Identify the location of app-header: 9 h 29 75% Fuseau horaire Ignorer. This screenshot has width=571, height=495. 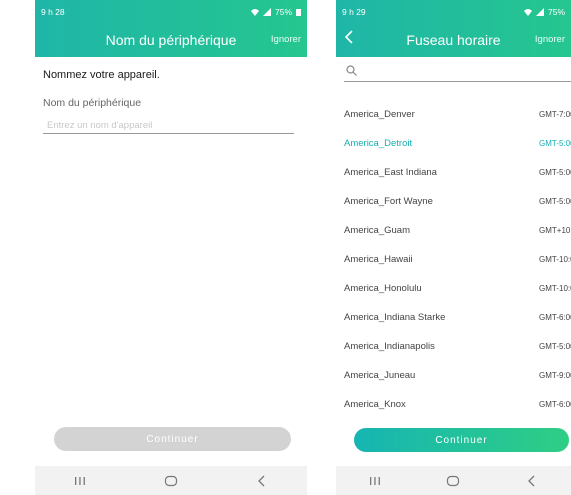
(453, 28).